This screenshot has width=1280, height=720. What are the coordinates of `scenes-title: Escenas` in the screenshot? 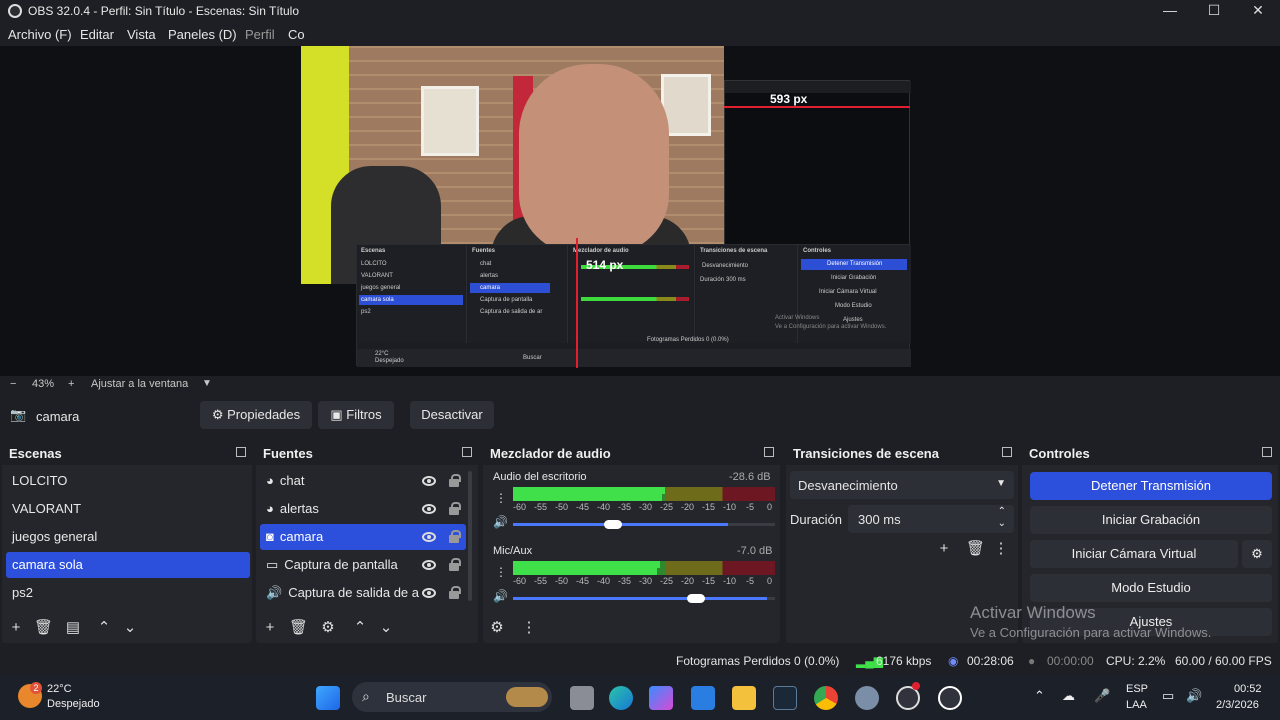 It's located at (35, 453).